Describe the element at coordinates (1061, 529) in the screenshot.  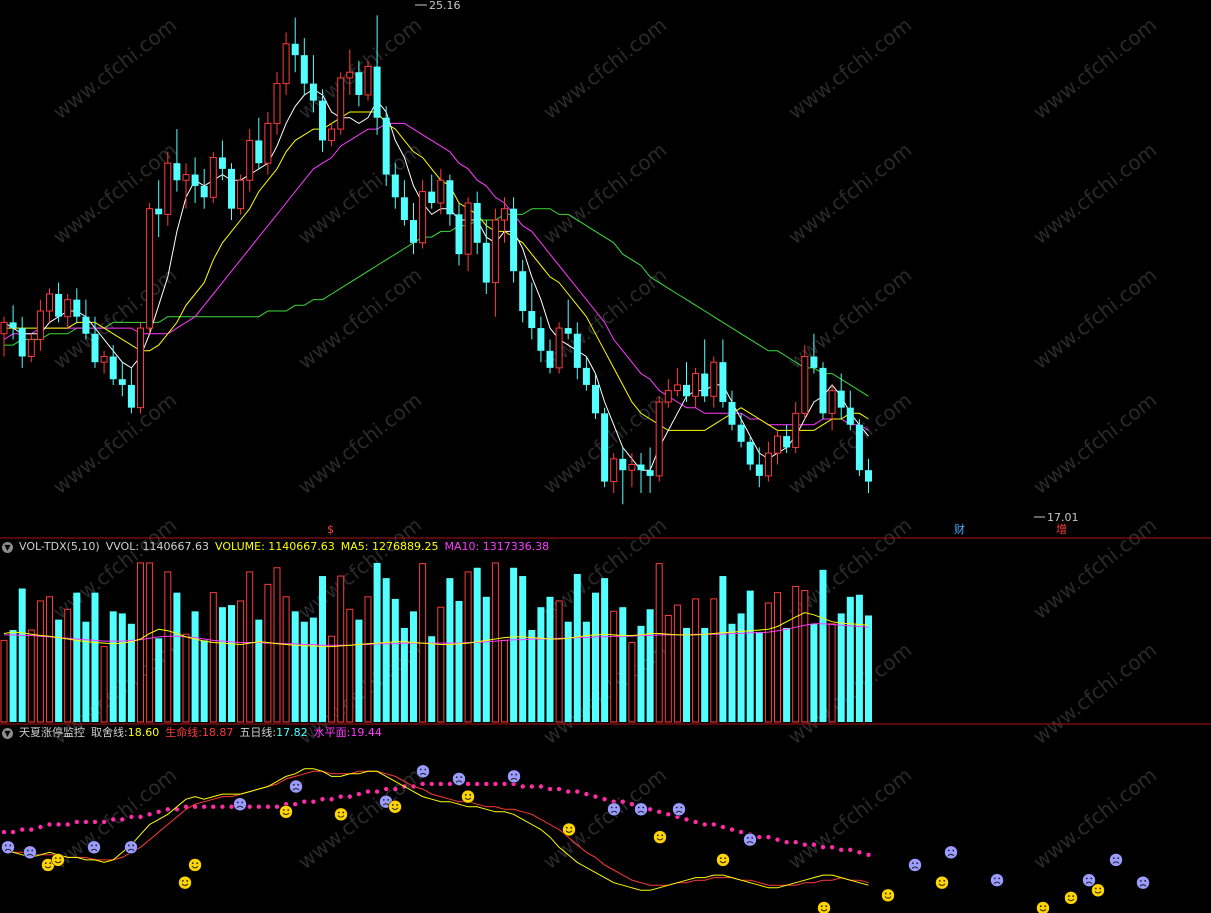
I see `event-marker-increase: 增` at that location.